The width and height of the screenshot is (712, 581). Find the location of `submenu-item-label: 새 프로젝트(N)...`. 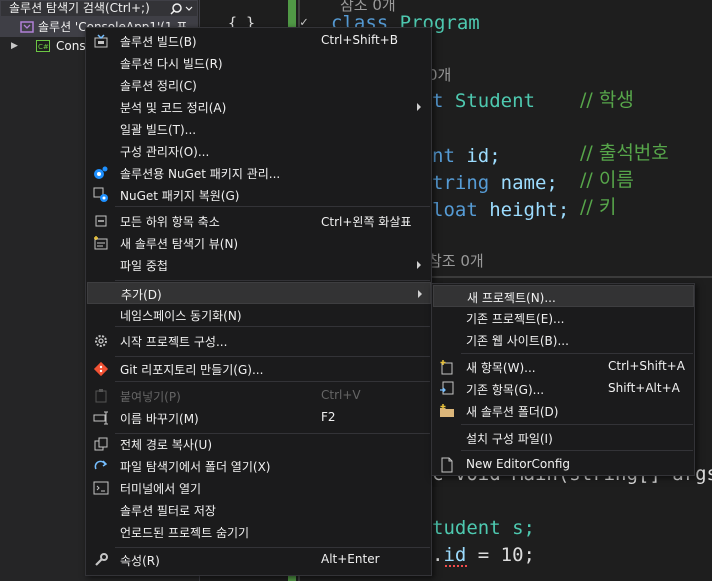

submenu-item-label: 새 프로젝트(N)... is located at coordinates (511, 298).